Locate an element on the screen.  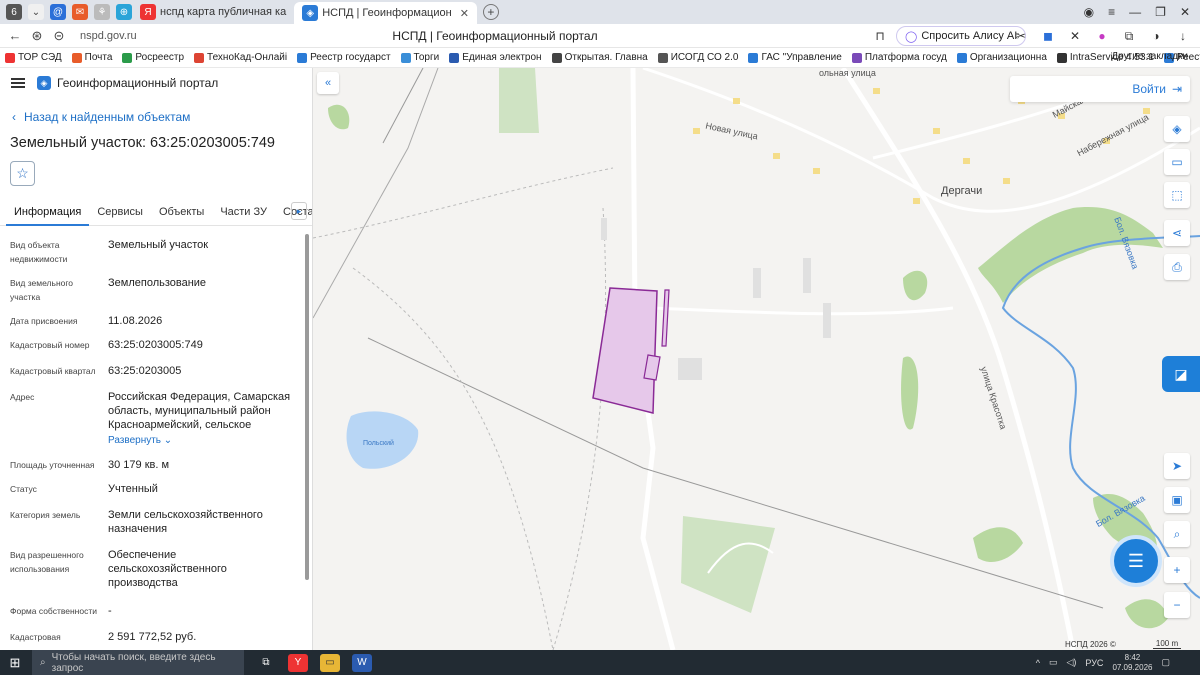
profile-icon: ◉ is located at coordinates (1089, 12).